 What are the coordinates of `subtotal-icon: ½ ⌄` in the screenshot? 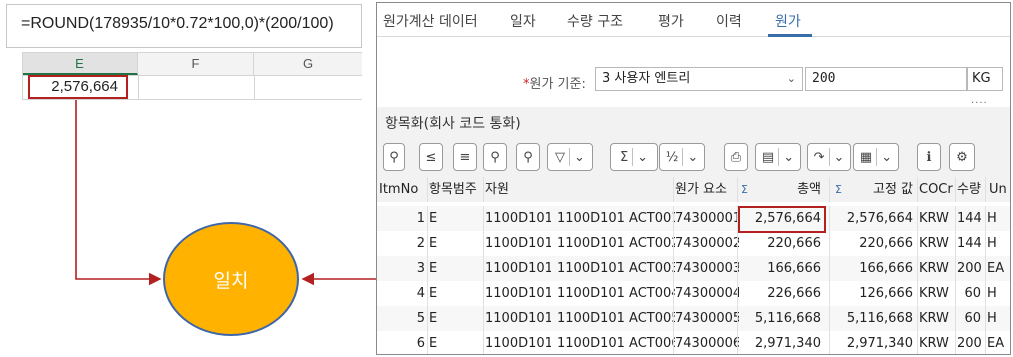 It's located at (682, 157).